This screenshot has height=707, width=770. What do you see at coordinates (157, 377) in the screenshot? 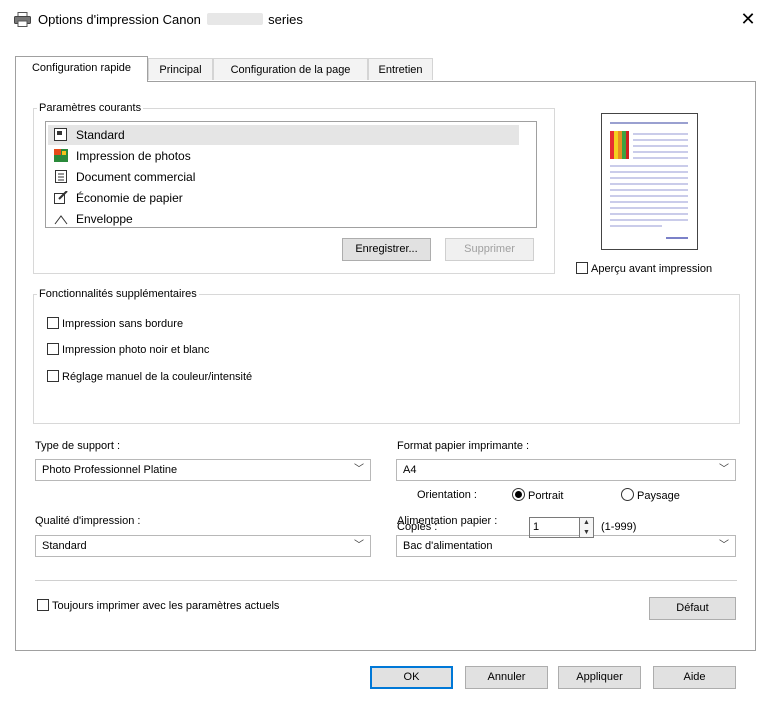
I see `color-adjust-label: Réglage manuel de la couleur/intensité` at bounding box center [157, 377].